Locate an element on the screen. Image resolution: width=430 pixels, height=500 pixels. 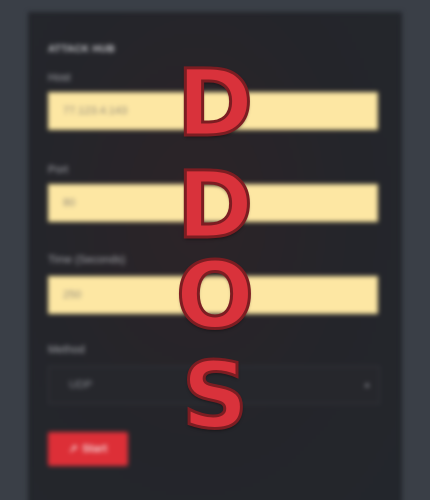
overlay-letter-d1: D is located at coordinates (214, 103).